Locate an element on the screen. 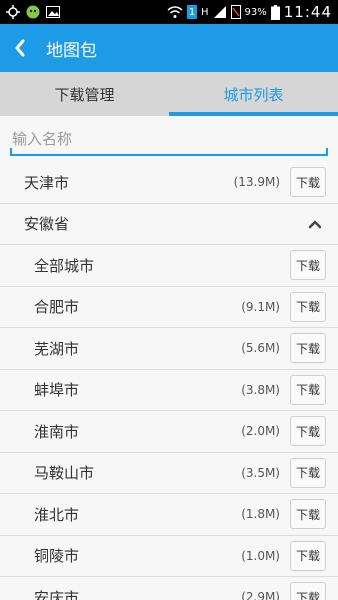 The image size is (338, 600). list-item-all-cities: 全部城市 下载 is located at coordinates (169, 266).